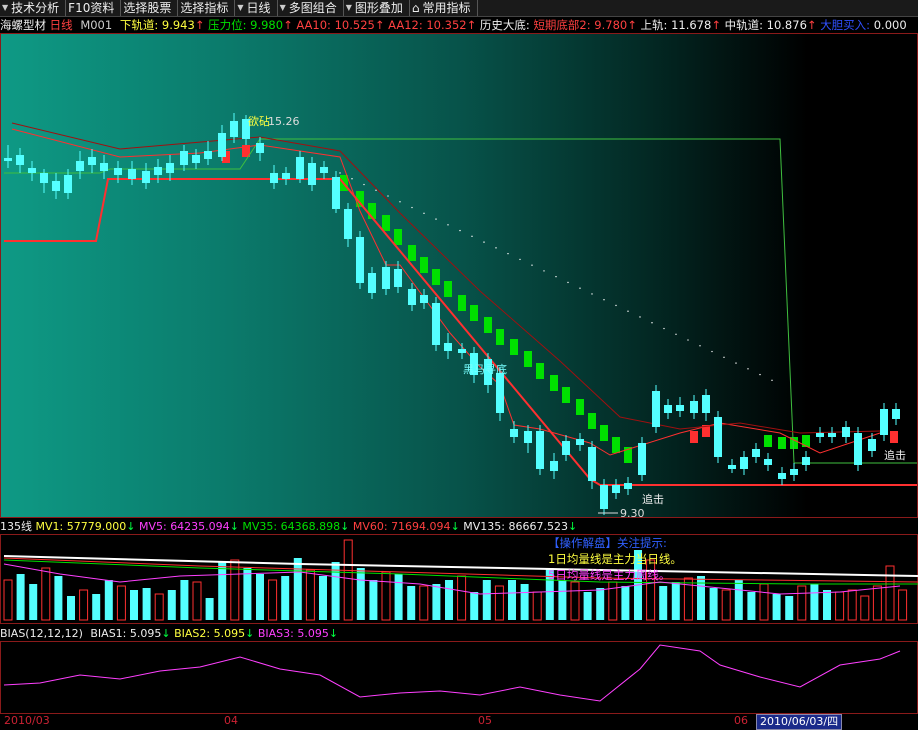  I want to click on mid-track-value: 10.876, so click(786, 25).